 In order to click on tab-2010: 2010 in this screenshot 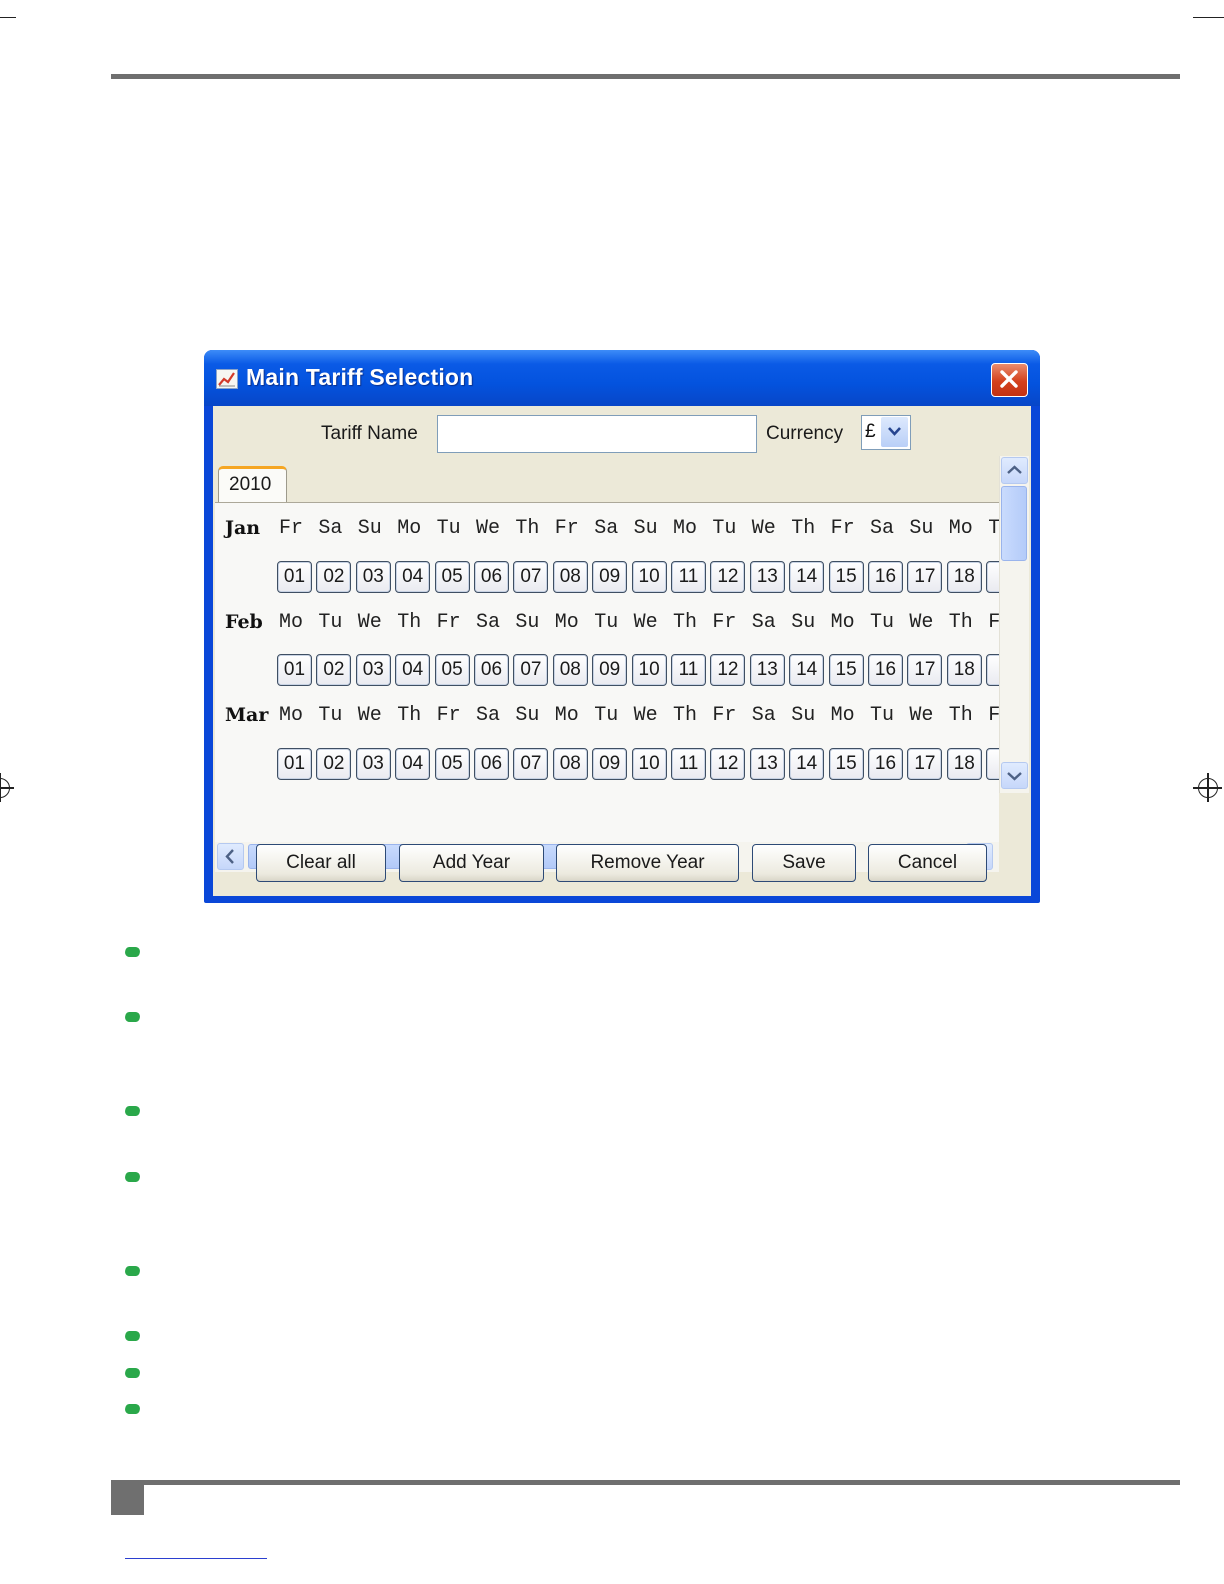, I will do `click(252, 484)`.